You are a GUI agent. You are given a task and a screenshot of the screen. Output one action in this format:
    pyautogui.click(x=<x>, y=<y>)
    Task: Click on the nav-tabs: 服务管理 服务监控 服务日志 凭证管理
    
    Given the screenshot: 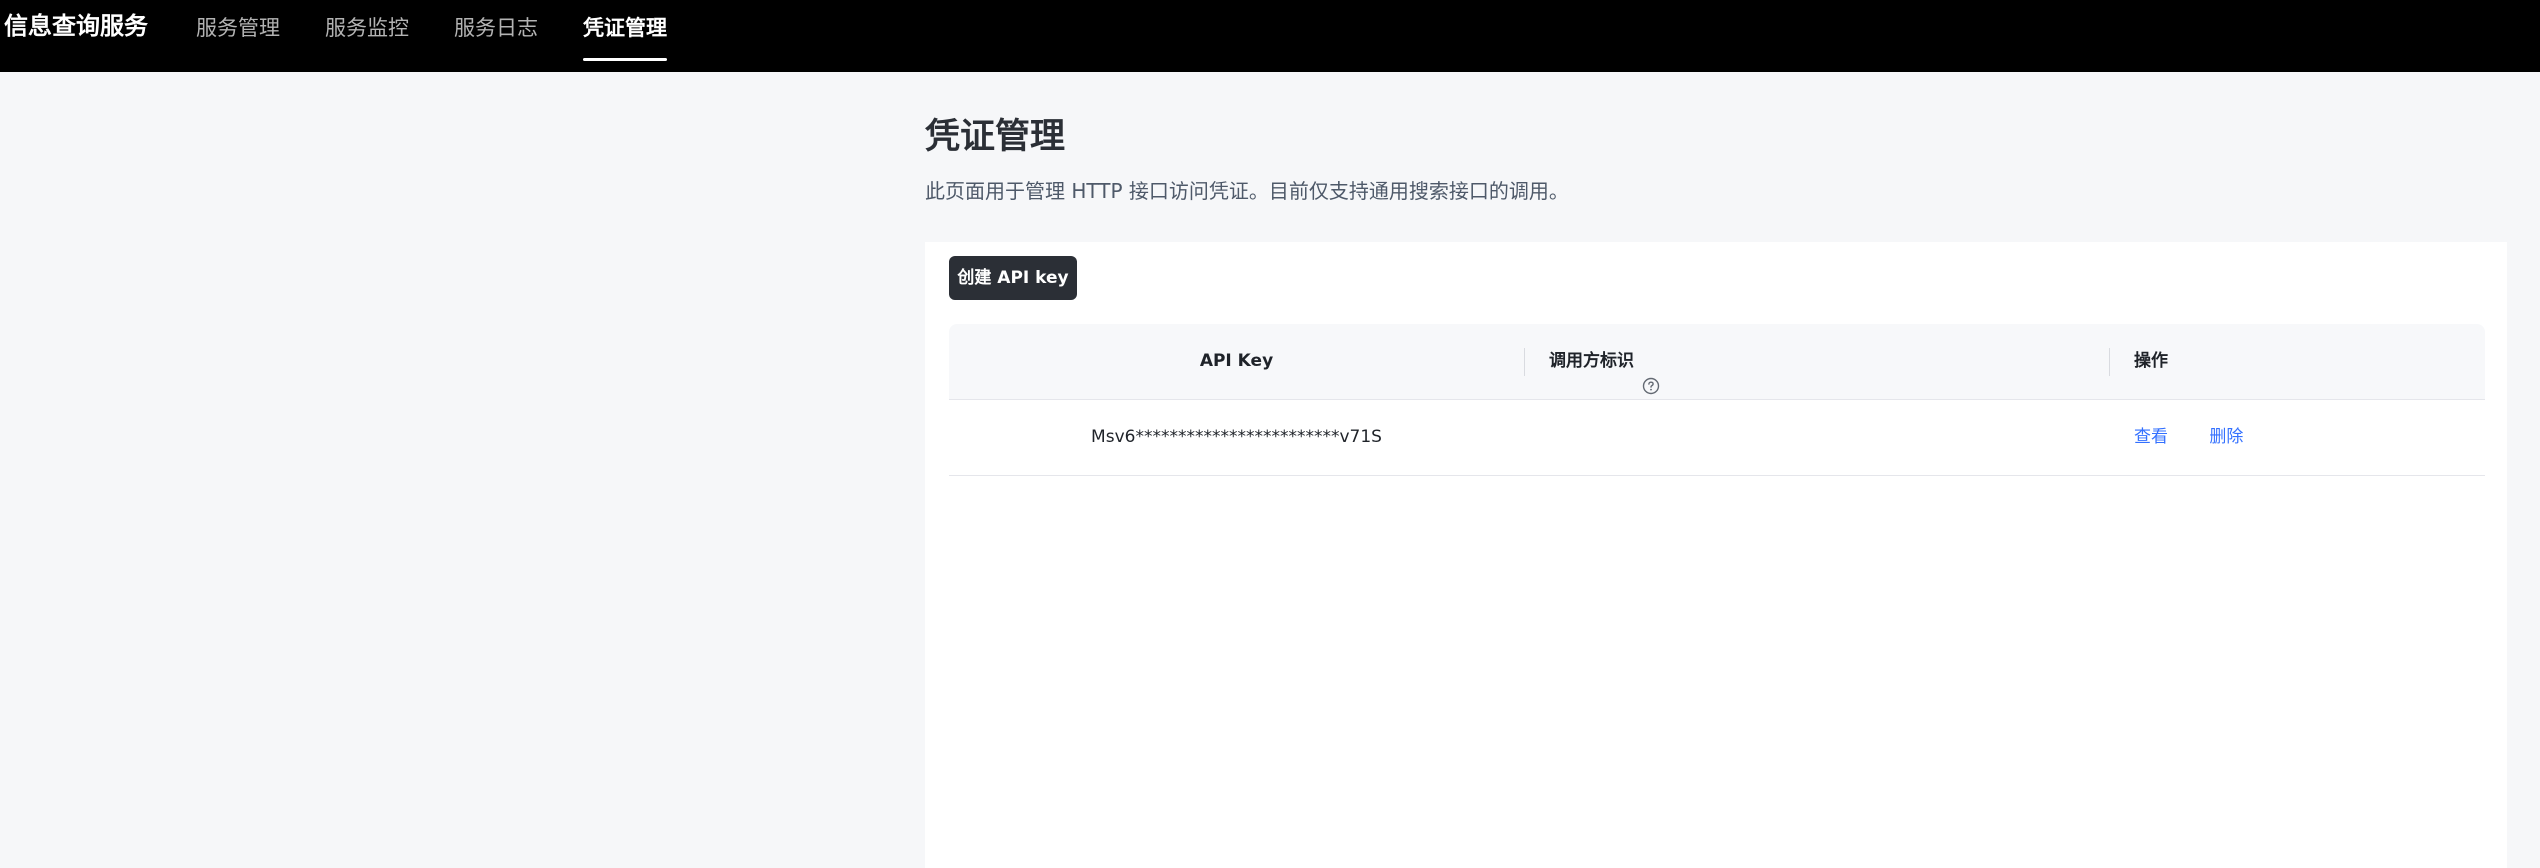 What is the action you would take?
    pyautogui.click(x=454, y=36)
    